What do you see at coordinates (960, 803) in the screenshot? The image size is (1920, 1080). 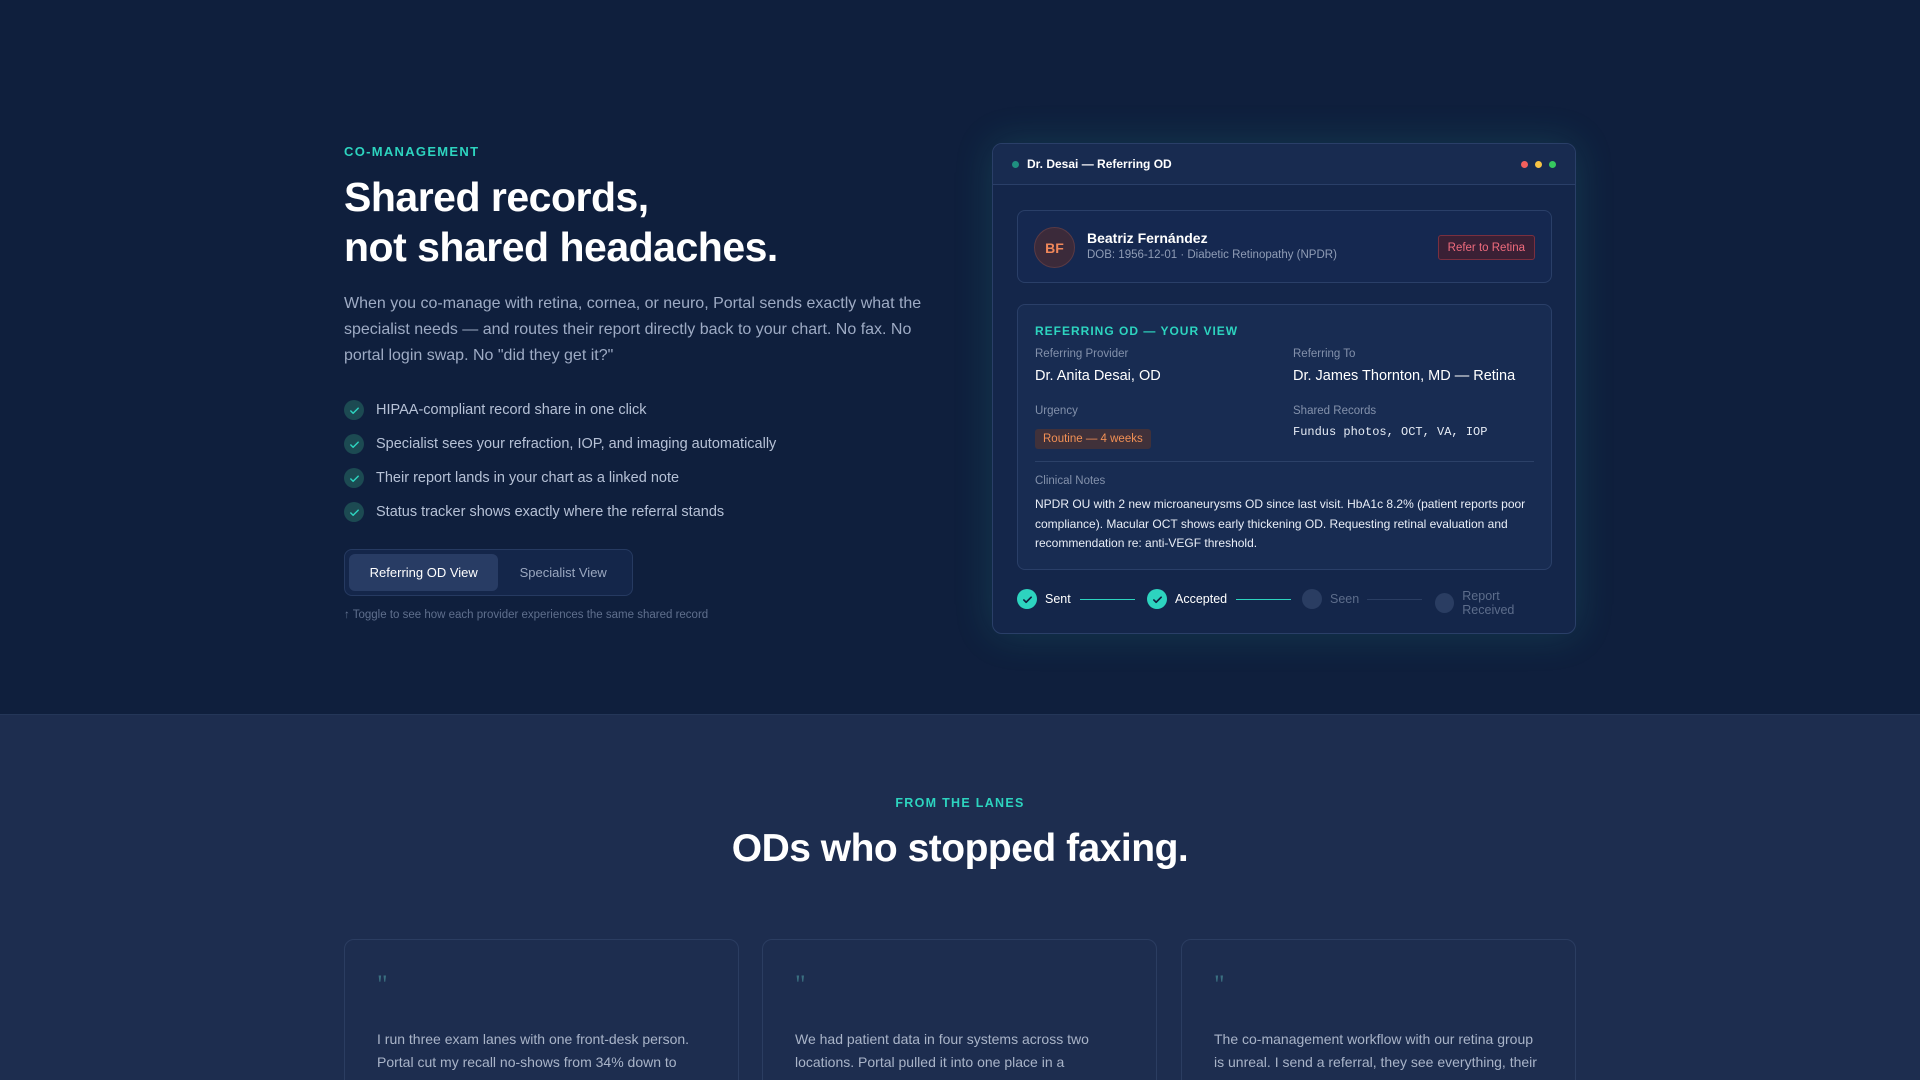 I see `testimonials-eyebrow: FROM THE LANES` at bounding box center [960, 803].